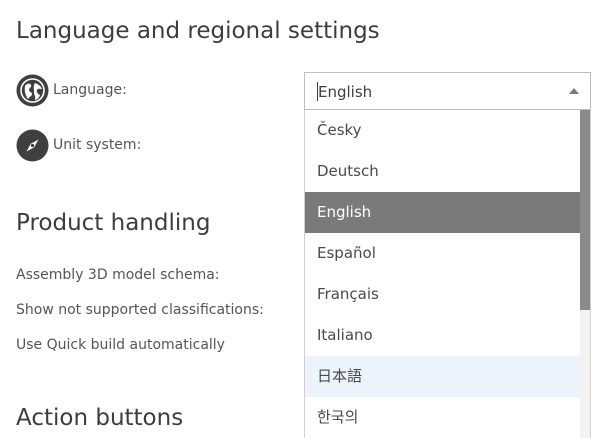  Describe the element at coordinates (442, 130) in the screenshot. I see `language-option: Česky` at that location.